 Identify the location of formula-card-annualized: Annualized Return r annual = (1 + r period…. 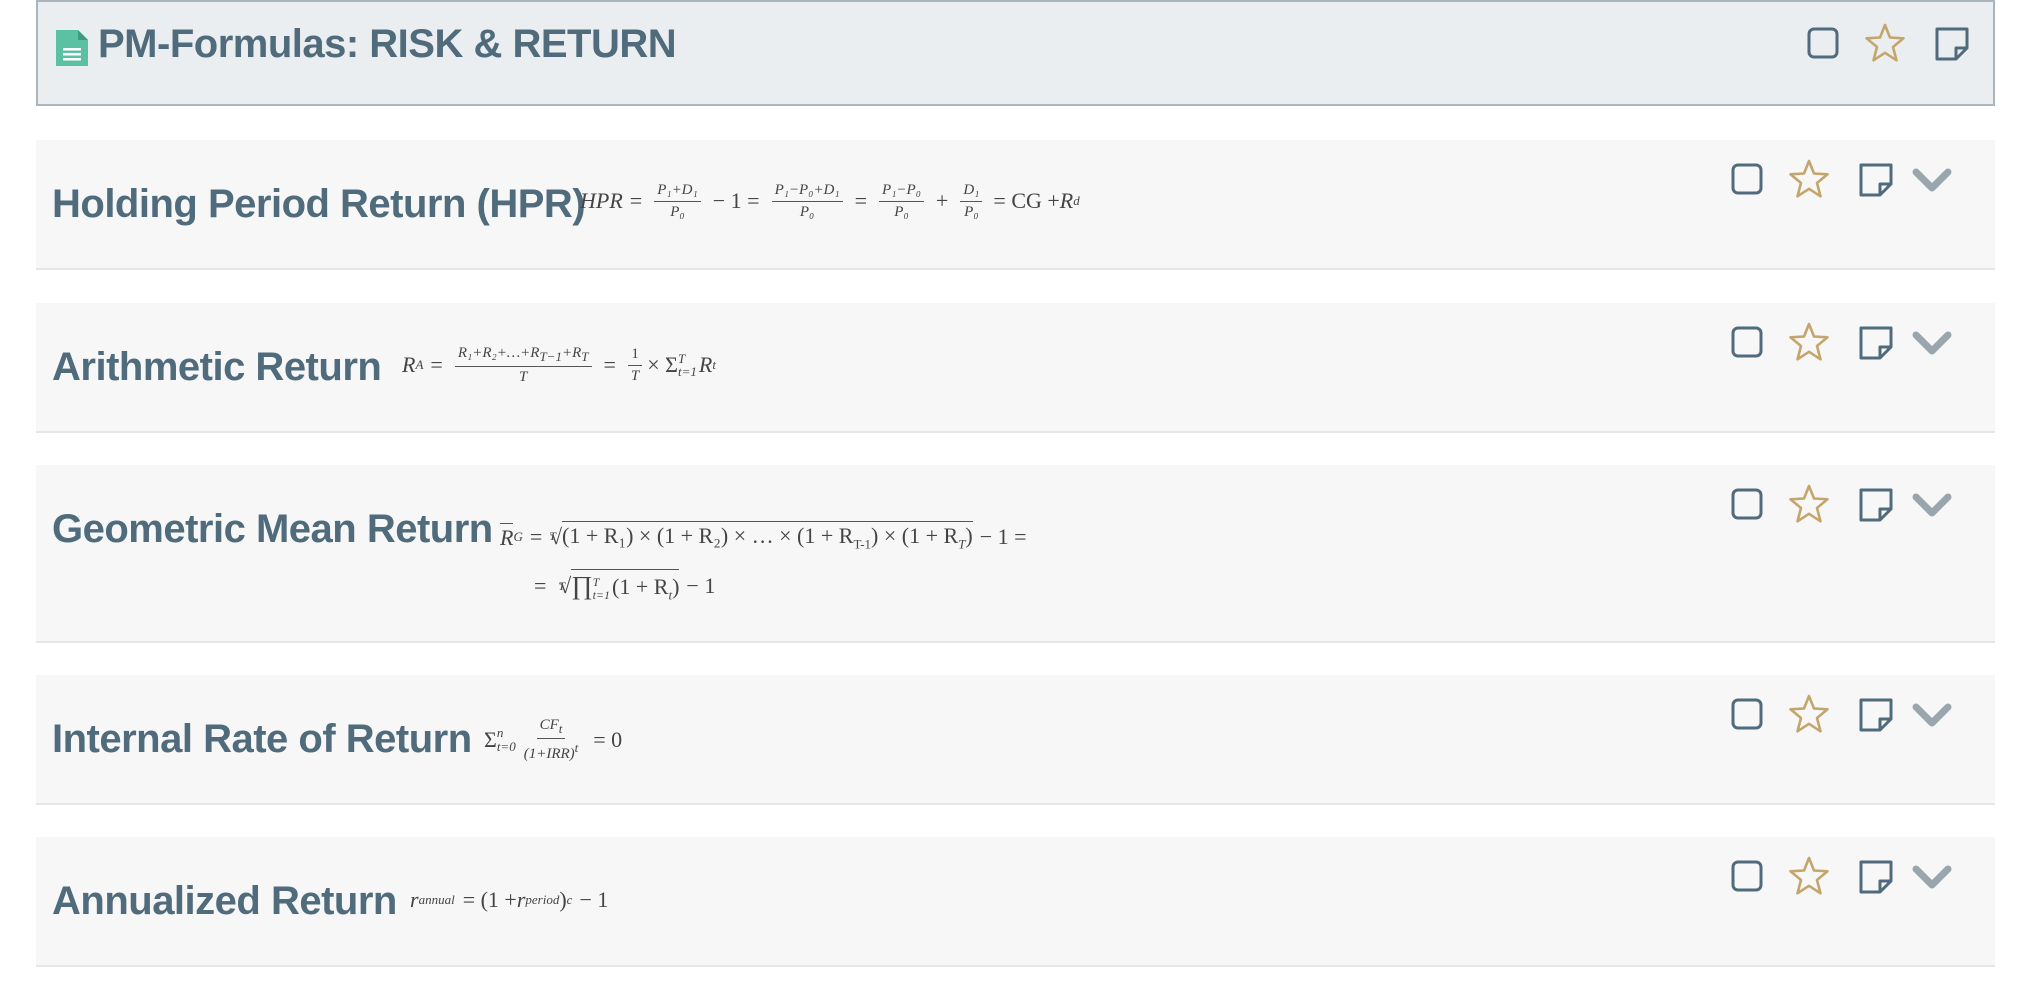
(1015, 902).